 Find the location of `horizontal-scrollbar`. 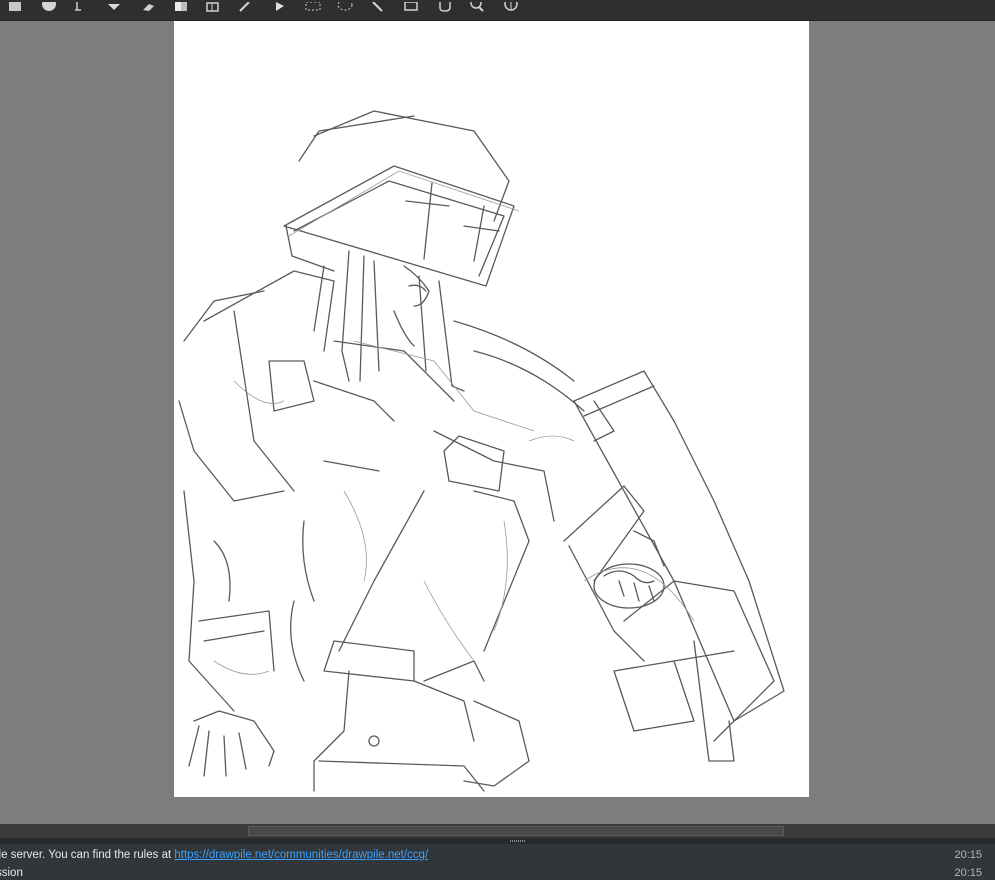

horizontal-scrollbar is located at coordinates (497, 831).